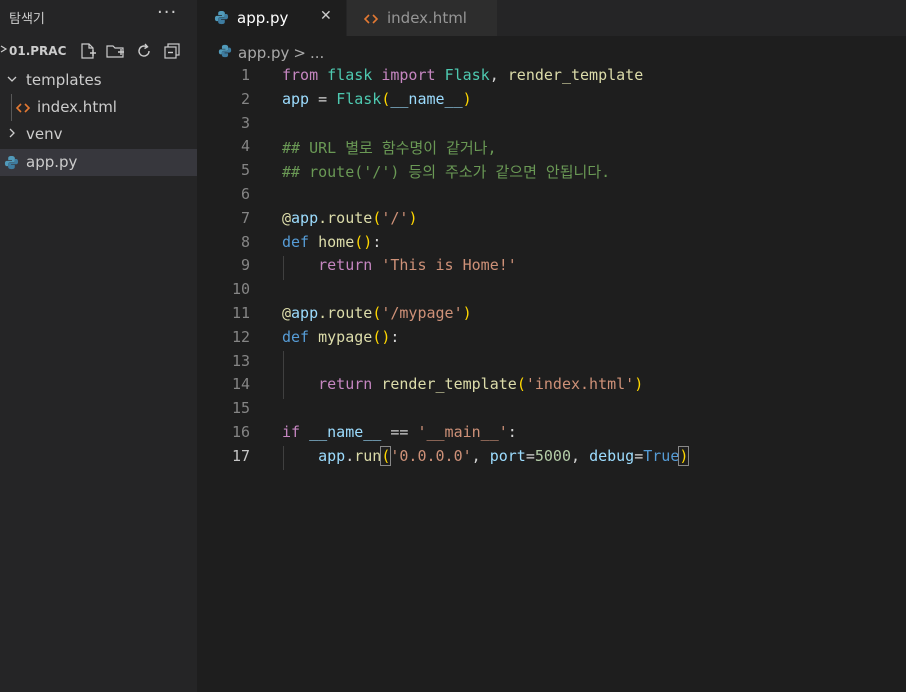 This screenshot has width=906, height=692. I want to click on code-token: debug, so click(612, 455).